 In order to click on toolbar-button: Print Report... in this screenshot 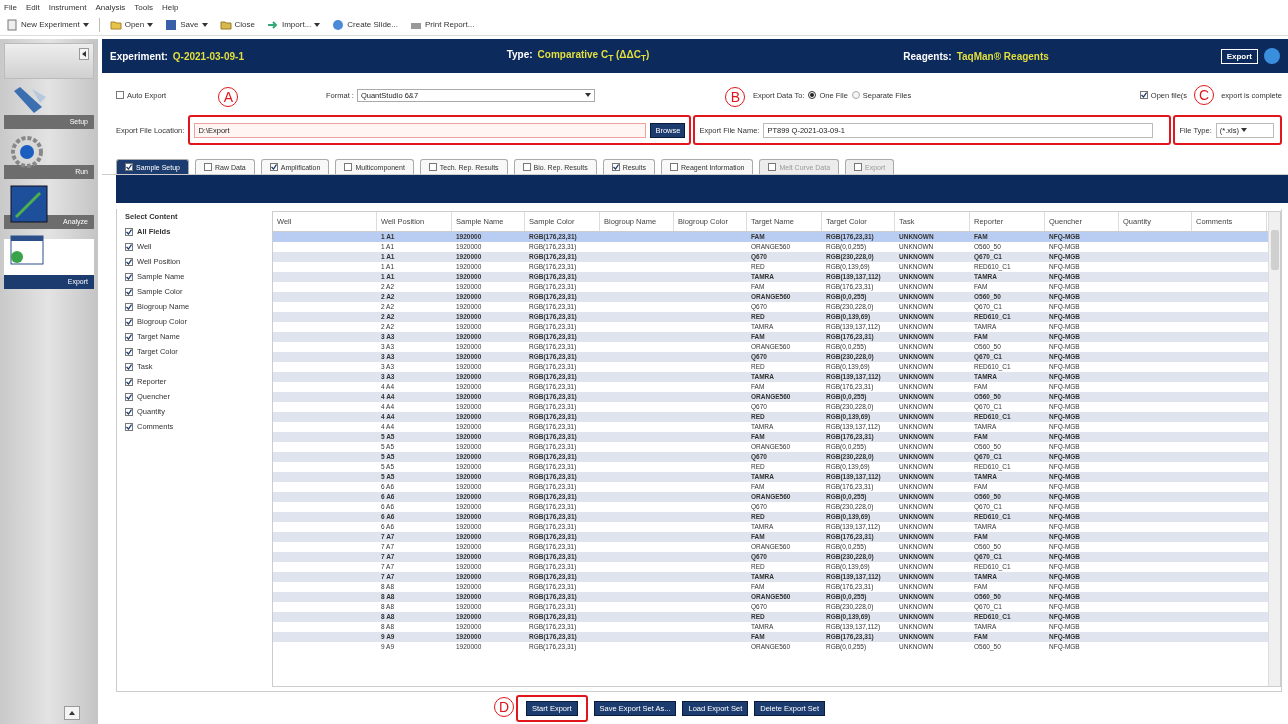, I will do `click(442, 24)`.